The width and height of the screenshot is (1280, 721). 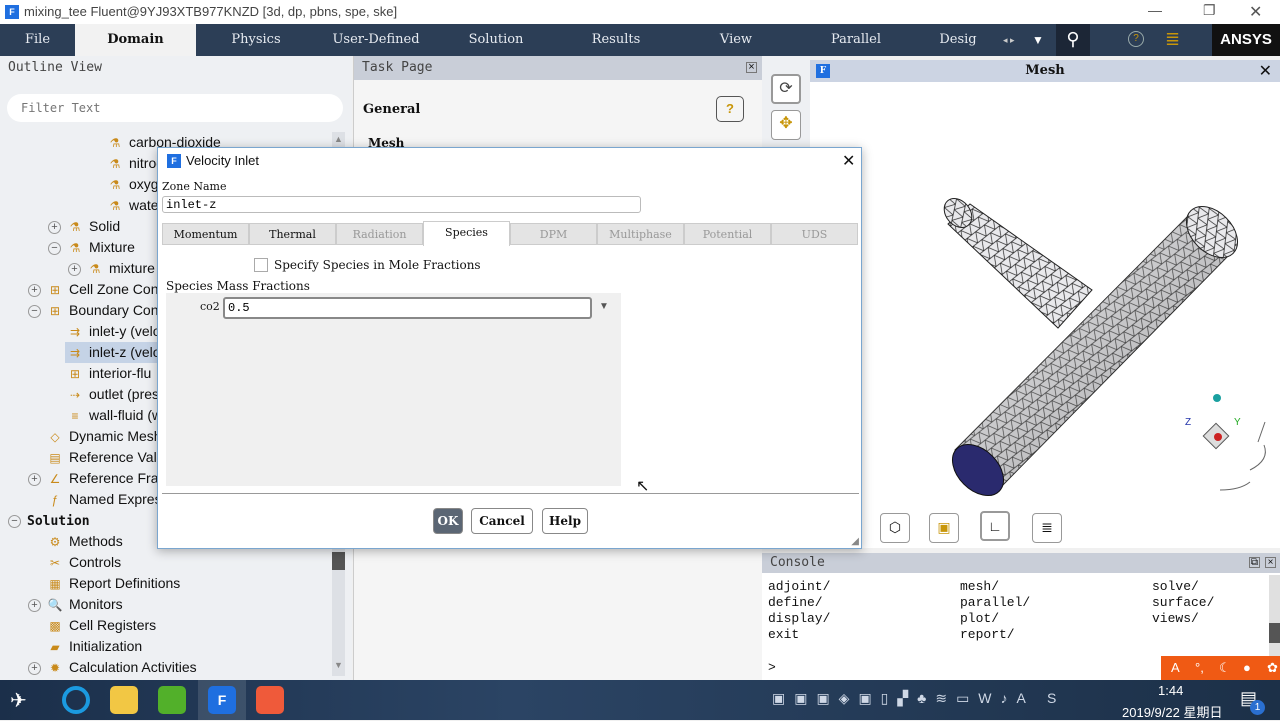 I want to click on tab-multiphase: Multiphase, so click(x=640, y=234).